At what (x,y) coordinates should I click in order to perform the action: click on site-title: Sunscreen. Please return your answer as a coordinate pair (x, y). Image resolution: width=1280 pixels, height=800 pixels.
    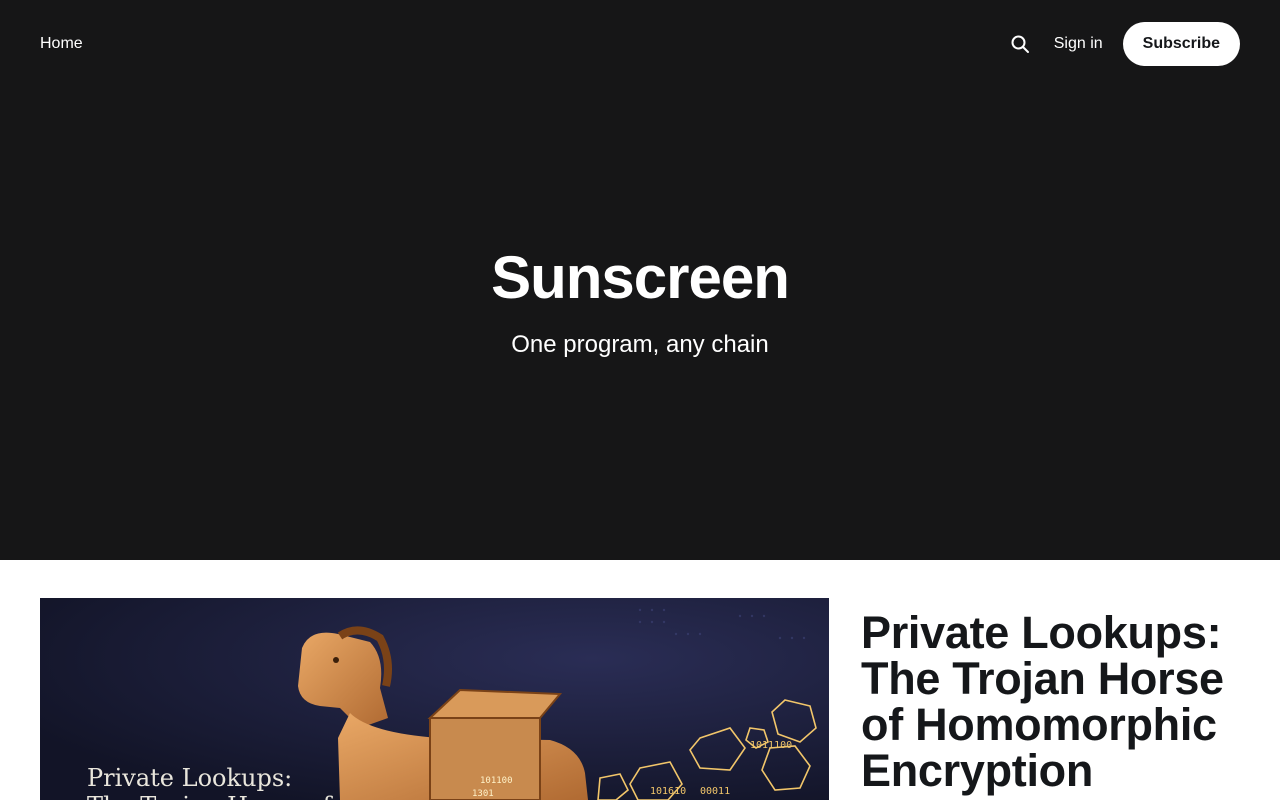
    Looking at the image, I should click on (640, 277).